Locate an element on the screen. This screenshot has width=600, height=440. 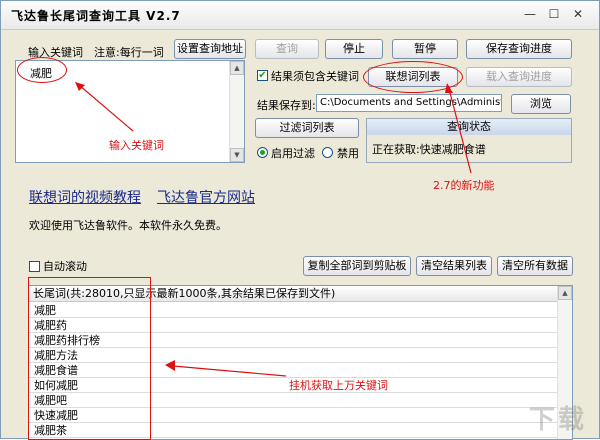
window-title: 飞达鲁长尾词查询工具 V2.7 is located at coordinates (96, 16).